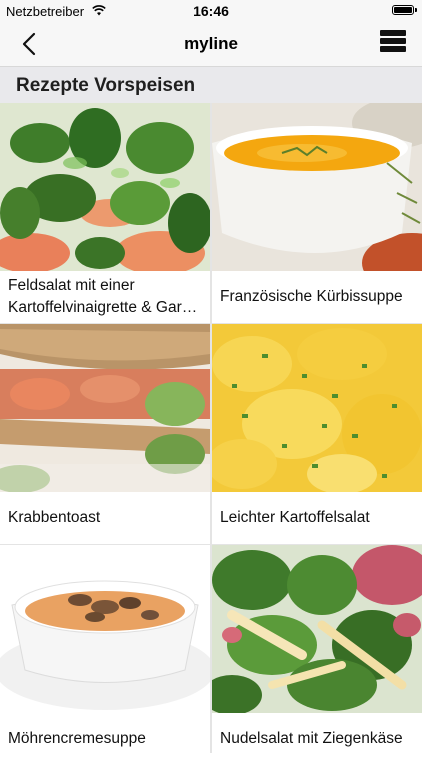 This screenshot has height=766, width=422. What do you see at coordinates (311, 296) in the screenshot?
I see `recipe-title: Französische Kürbissuppe` at bounding box center [311, 296].